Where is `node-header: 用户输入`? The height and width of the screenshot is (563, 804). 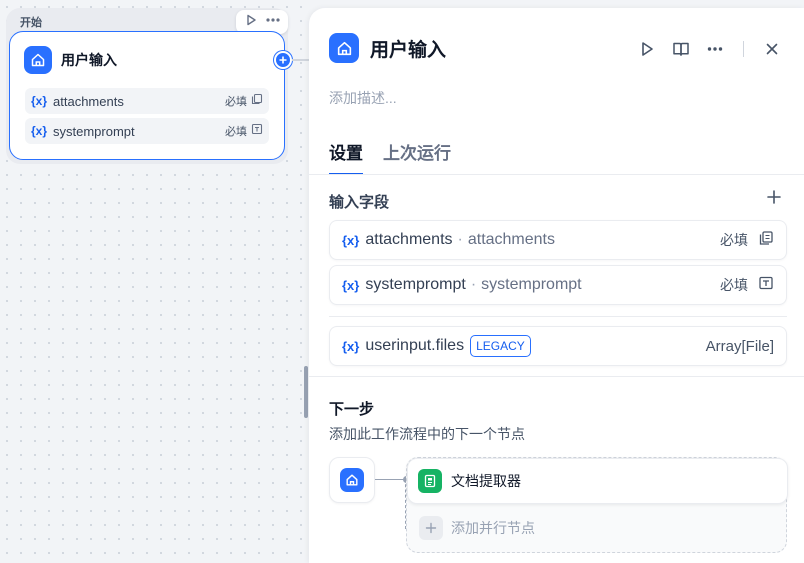 node-header: 用户输入 is located at coordinates (70, 60).